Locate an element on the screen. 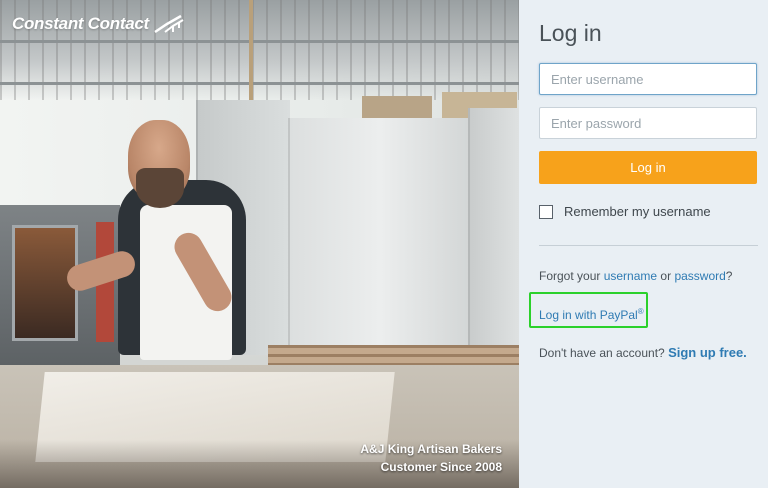 The image size is (768, 488). username-field is located at coordinates (648, 79).